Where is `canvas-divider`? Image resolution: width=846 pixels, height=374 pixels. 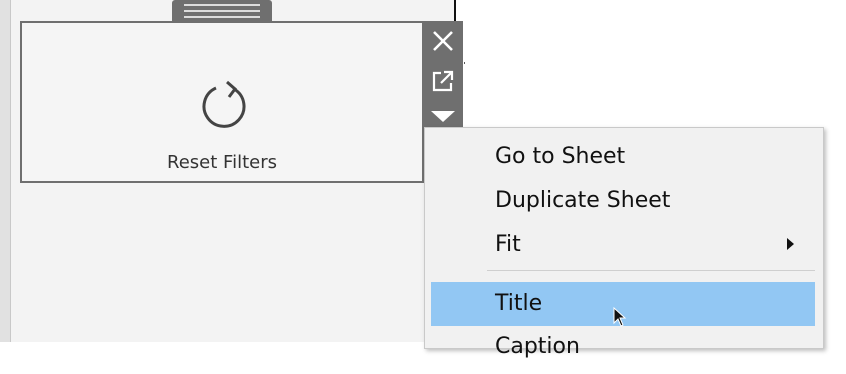
canvas-divider is located at coordinates (455, 11).